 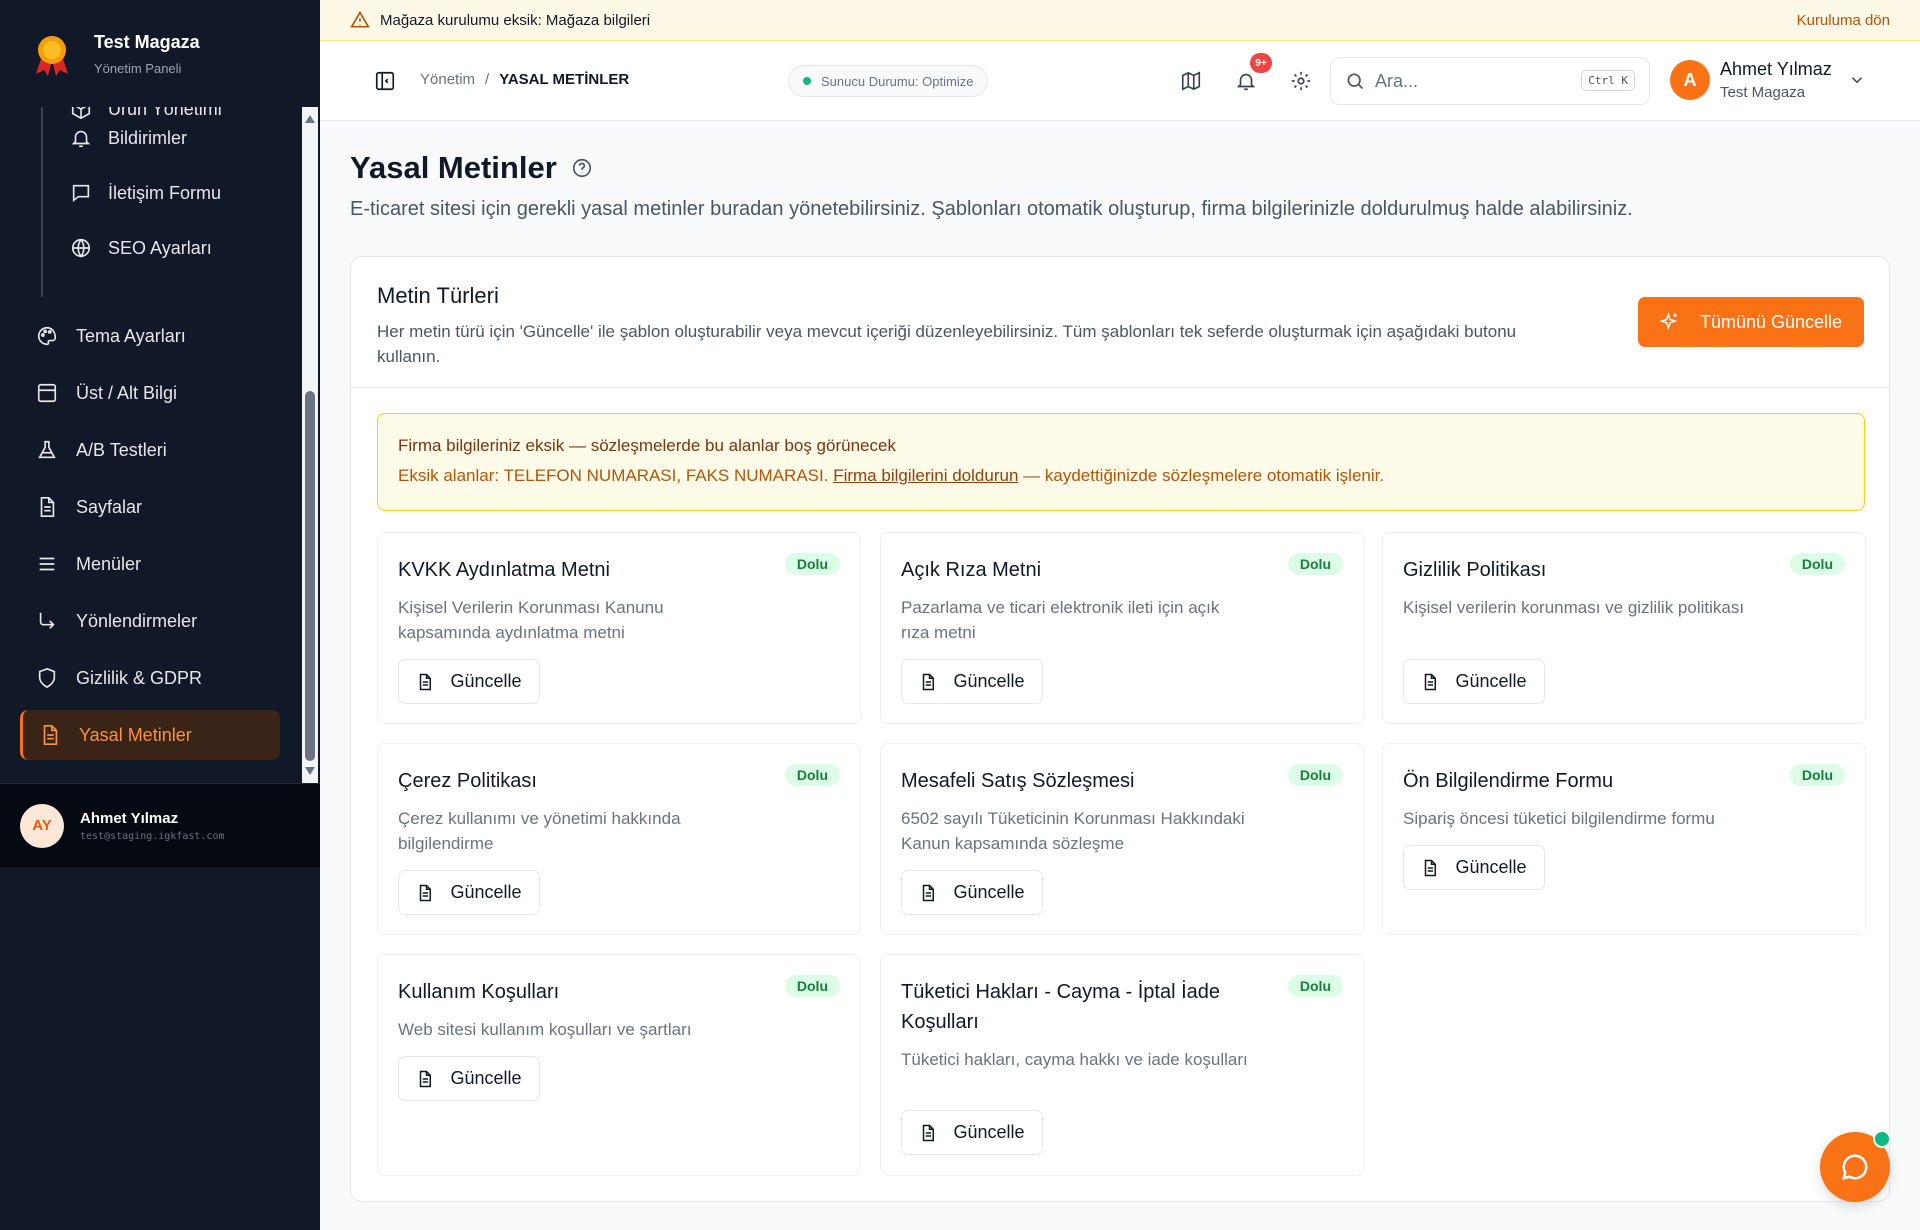 I want to click on breadcrumb-current: YASAL METİNLER, so click(x=564, y=79).